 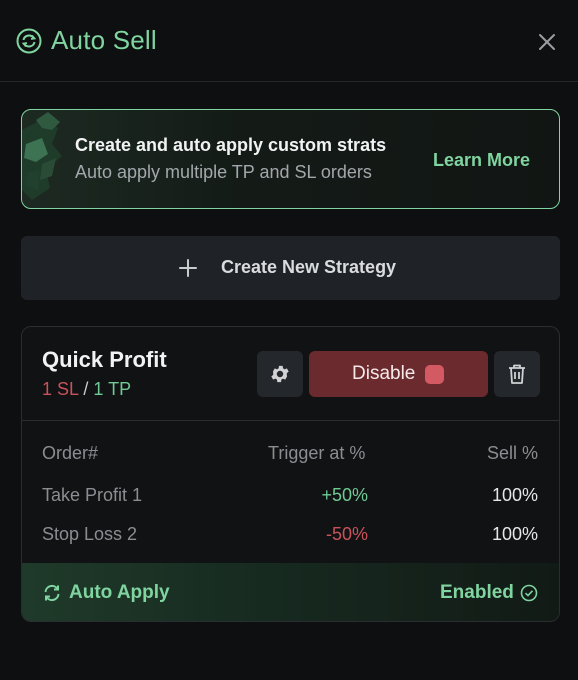 What do you see at coordinates (481, 160) in the screenshot?
I see `learn-more-link: Learn More` at bounding box center [481, 160].